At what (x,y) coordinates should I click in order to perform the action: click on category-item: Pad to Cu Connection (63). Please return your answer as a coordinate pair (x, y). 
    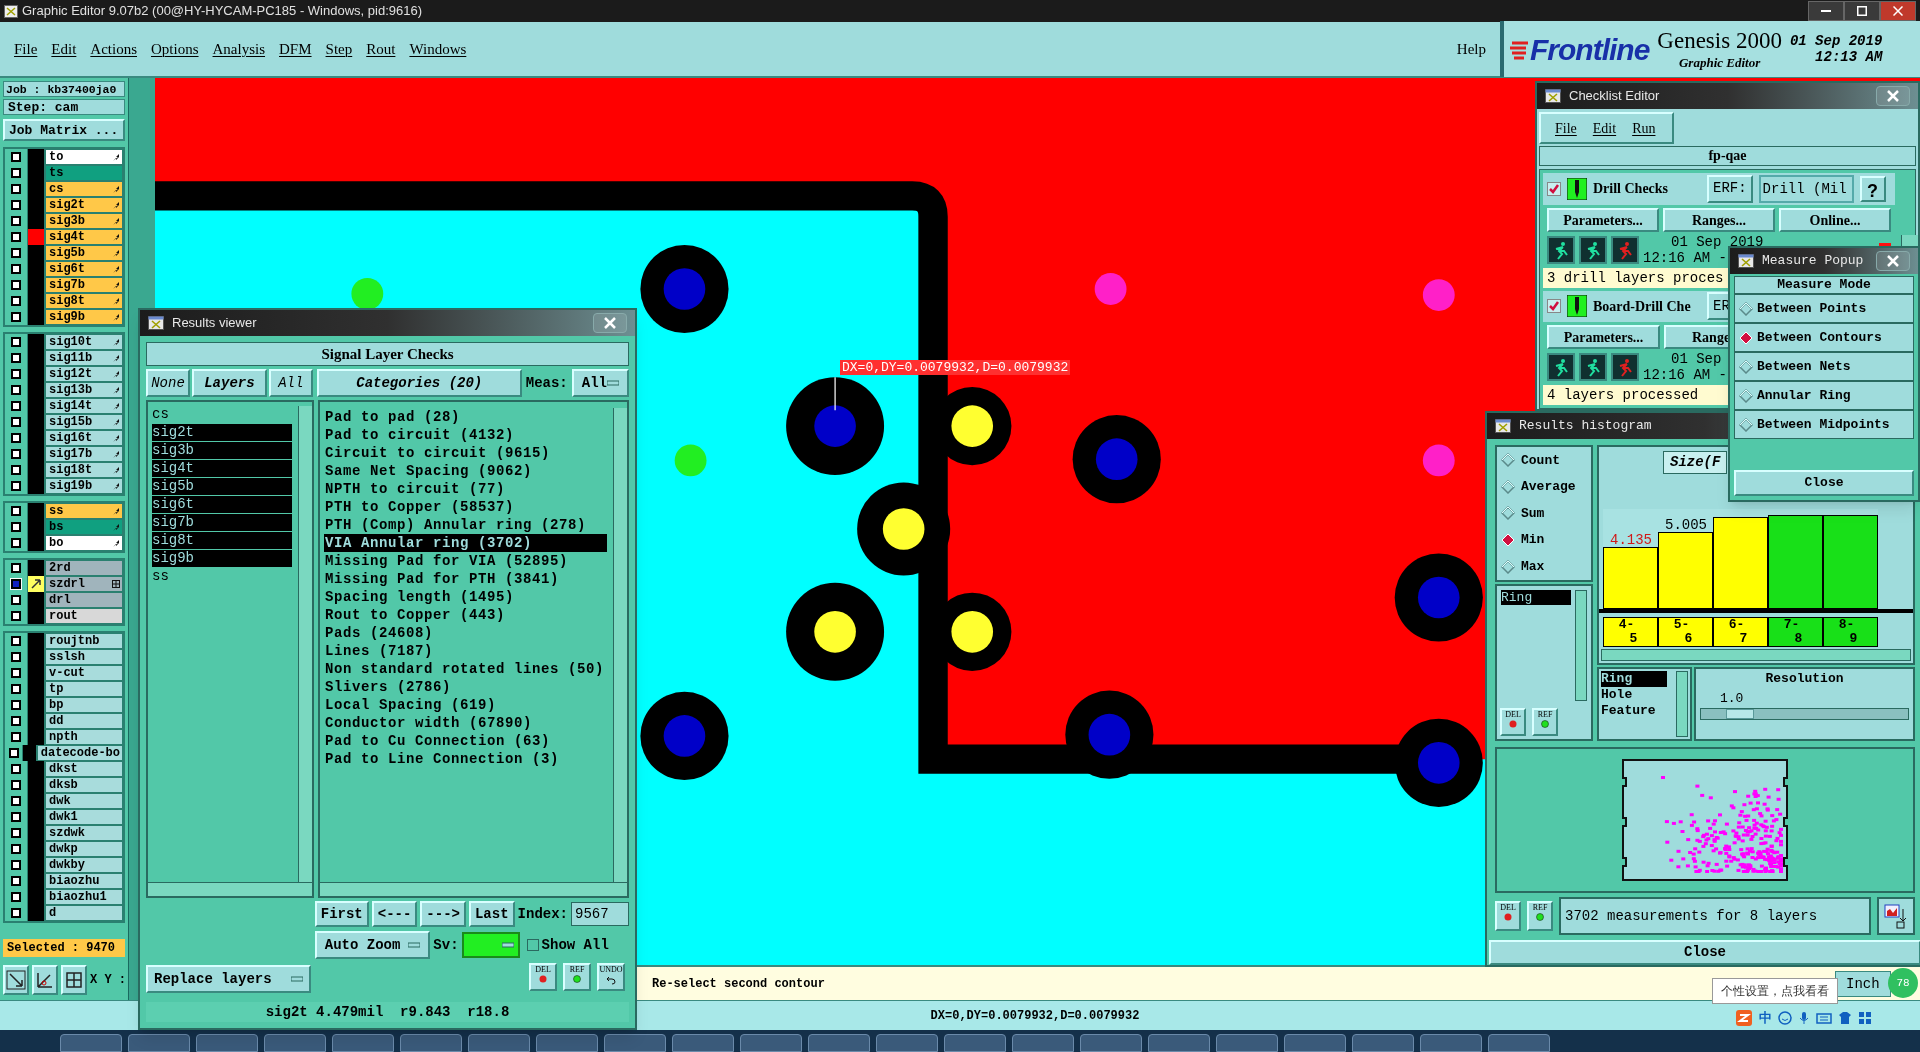
    Looking at the image, I should click on (468, 741).